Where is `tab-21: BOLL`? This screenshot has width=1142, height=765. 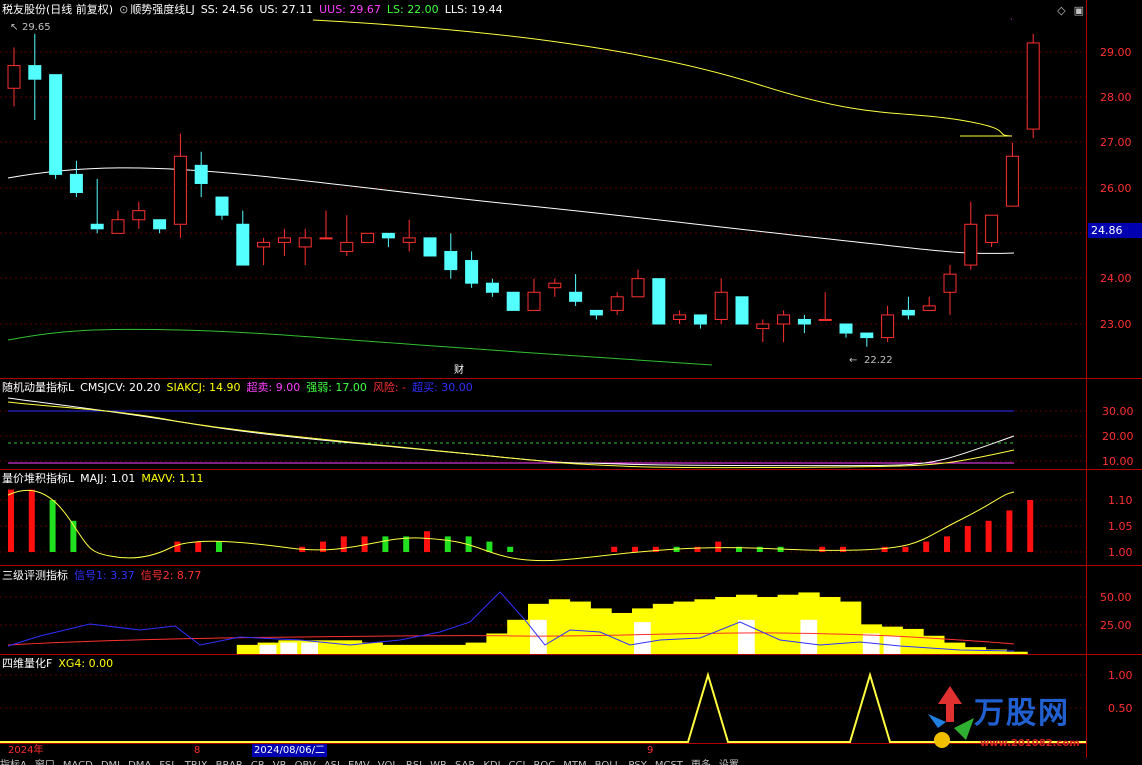 tab-21: BOLL is located at coordinates (608, 763).